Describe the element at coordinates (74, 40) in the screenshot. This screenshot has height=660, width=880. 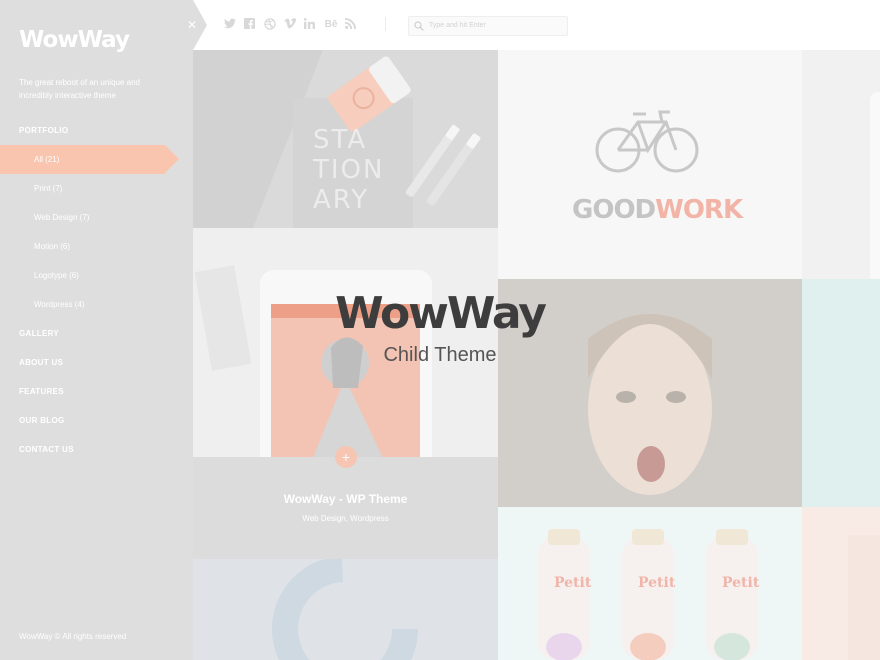
I see `logo: WowWay` at that location.